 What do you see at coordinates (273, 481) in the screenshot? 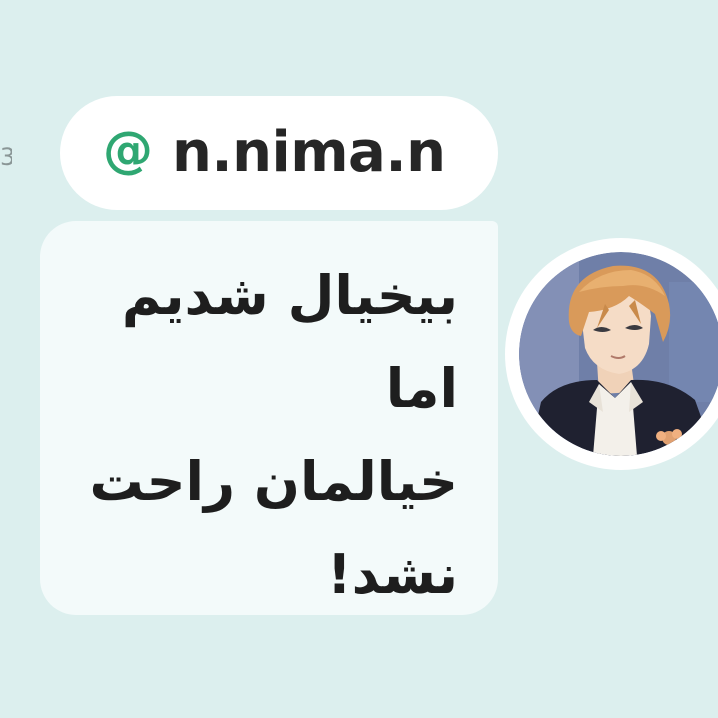
I see `message-line: خیالمان راحت` at bounding box center [273, 481].